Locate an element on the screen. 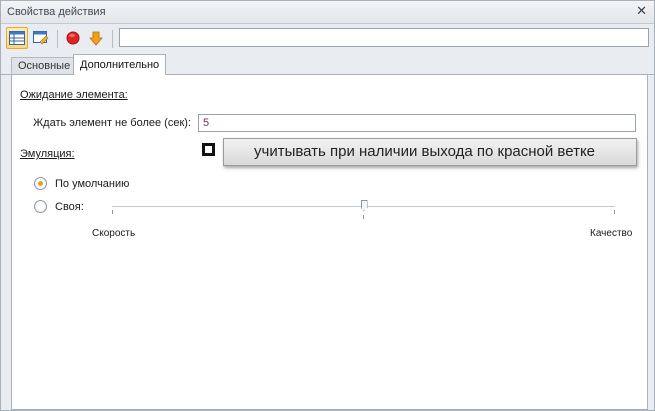  radio-button-unchecked is located at coordinates (40, 206).